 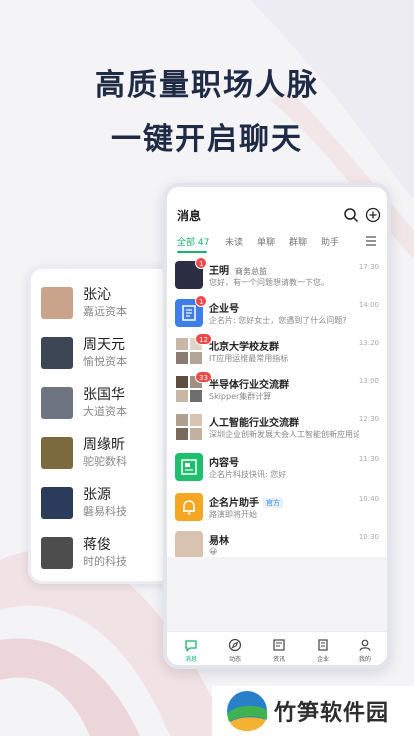 I want to click on chat-icon, so click(x=191, y=646).